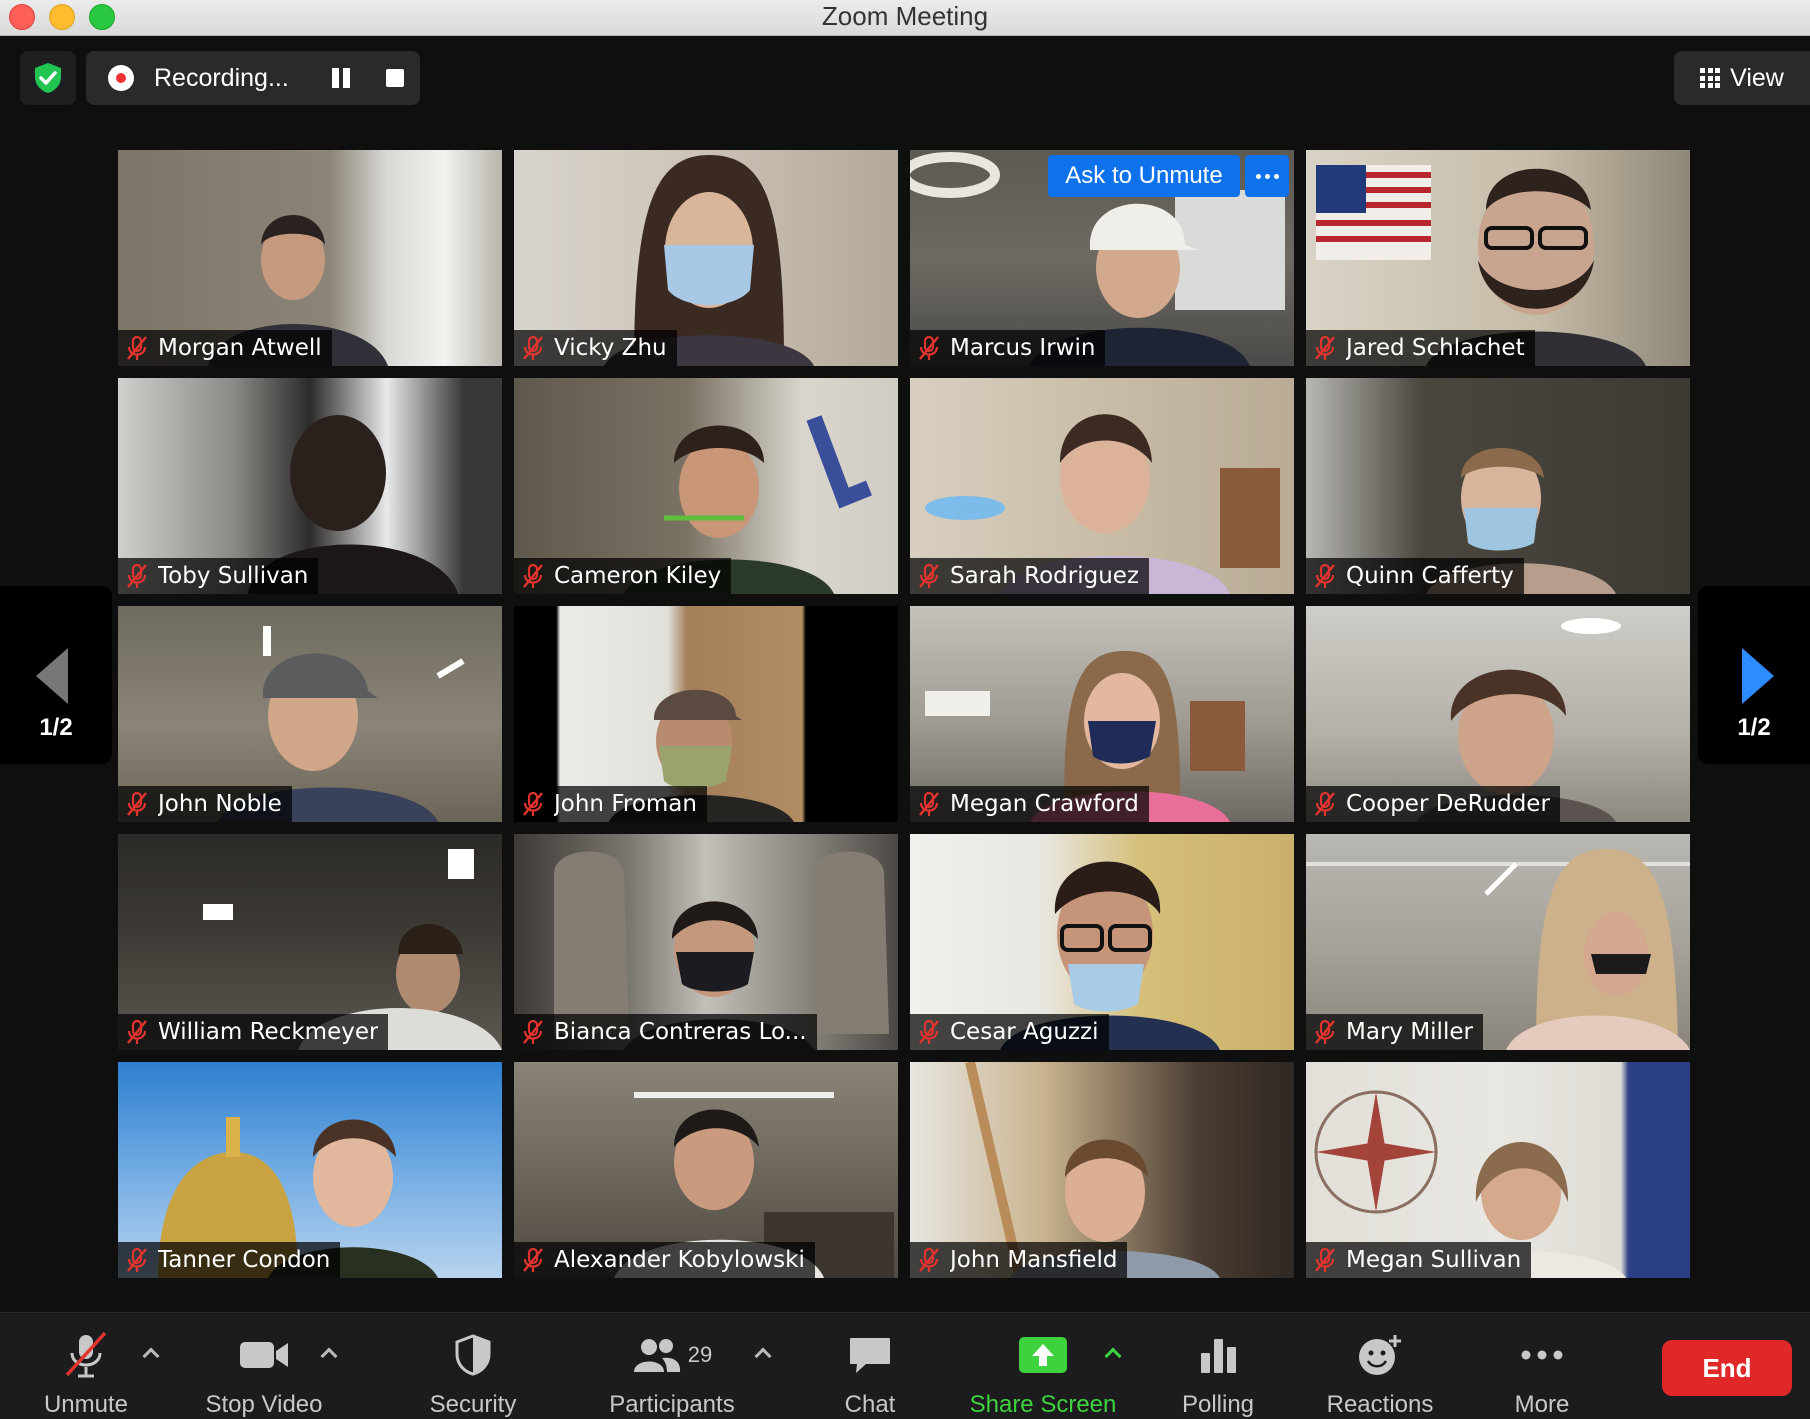  Describe the element at coordinates (264, 1404) in the screenshot. I see `stop-video-label: Stop Video` at that location.